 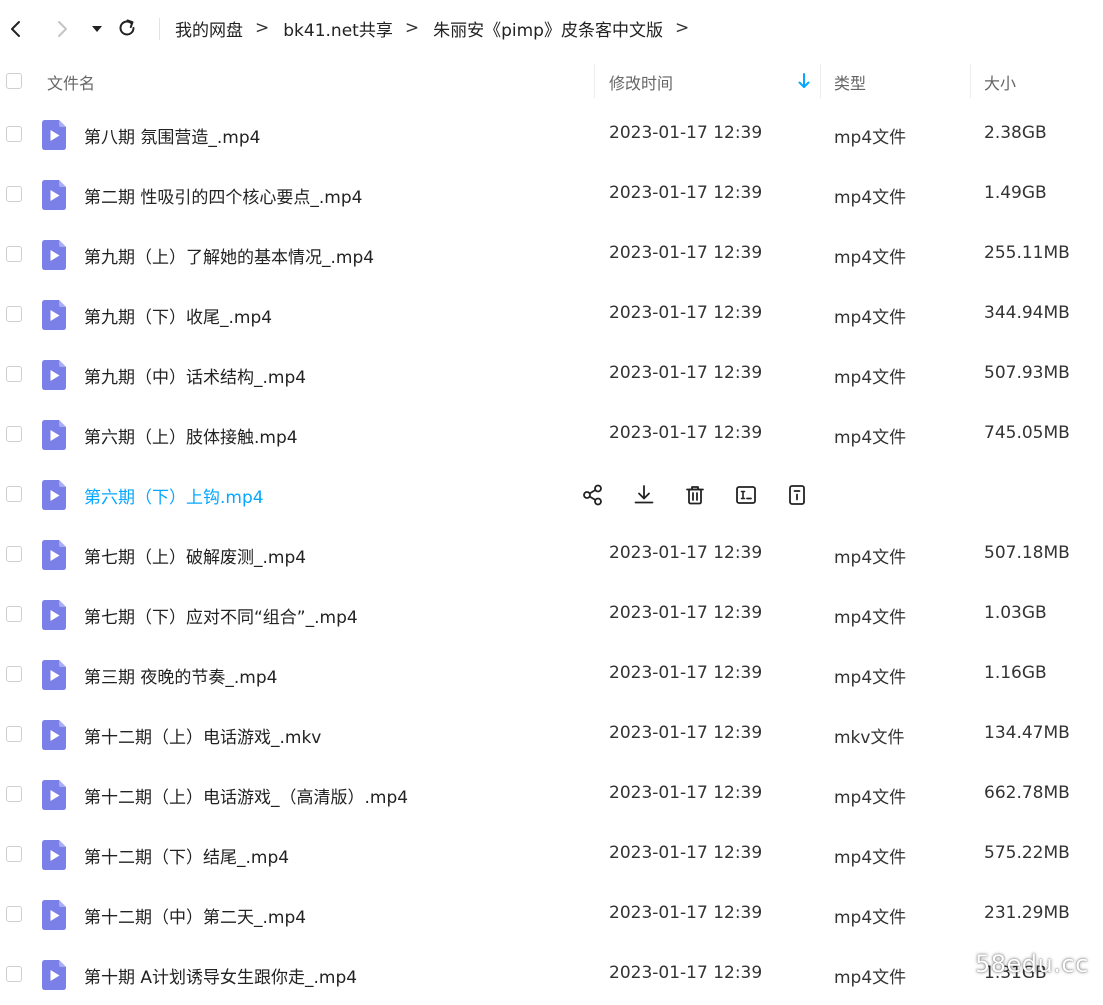 What do you see at coordinates (180, 675) in the screenshot?
I see `file-name: 第三期 夜晚的节奏_.mp4` at bounding box center [180, 675].